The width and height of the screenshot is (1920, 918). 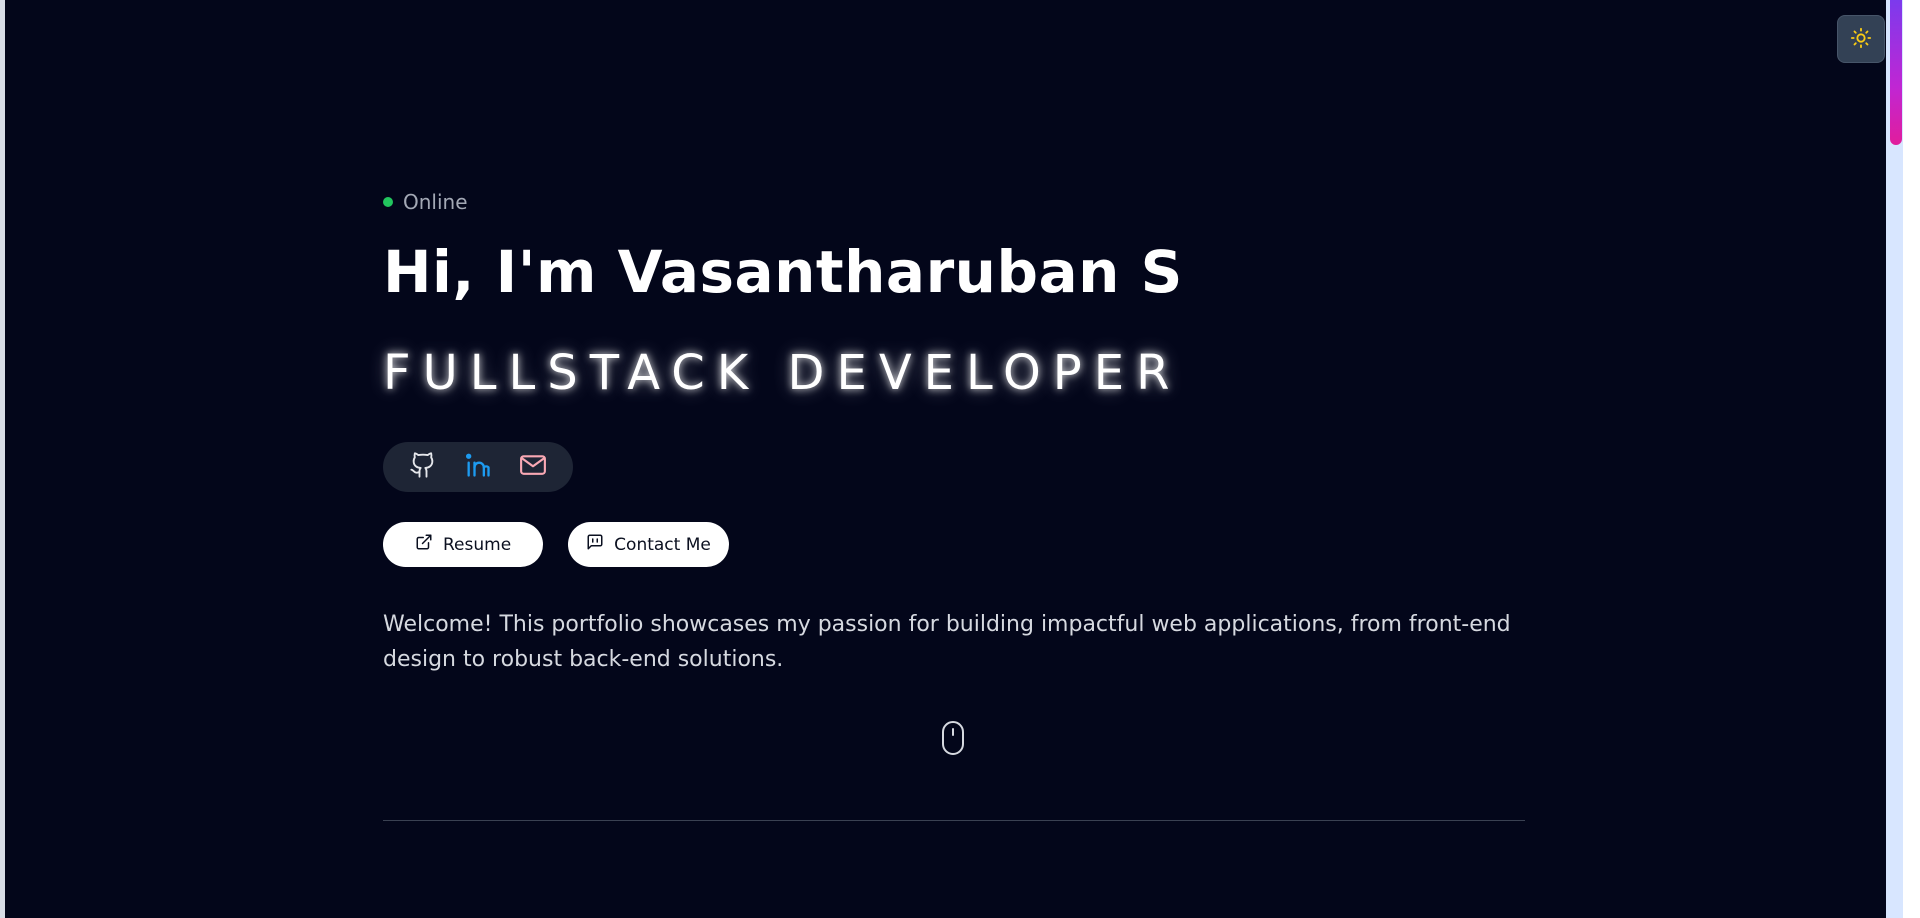 I want to click on contact-button-label: Contact Me, so click(x=662, y=544).